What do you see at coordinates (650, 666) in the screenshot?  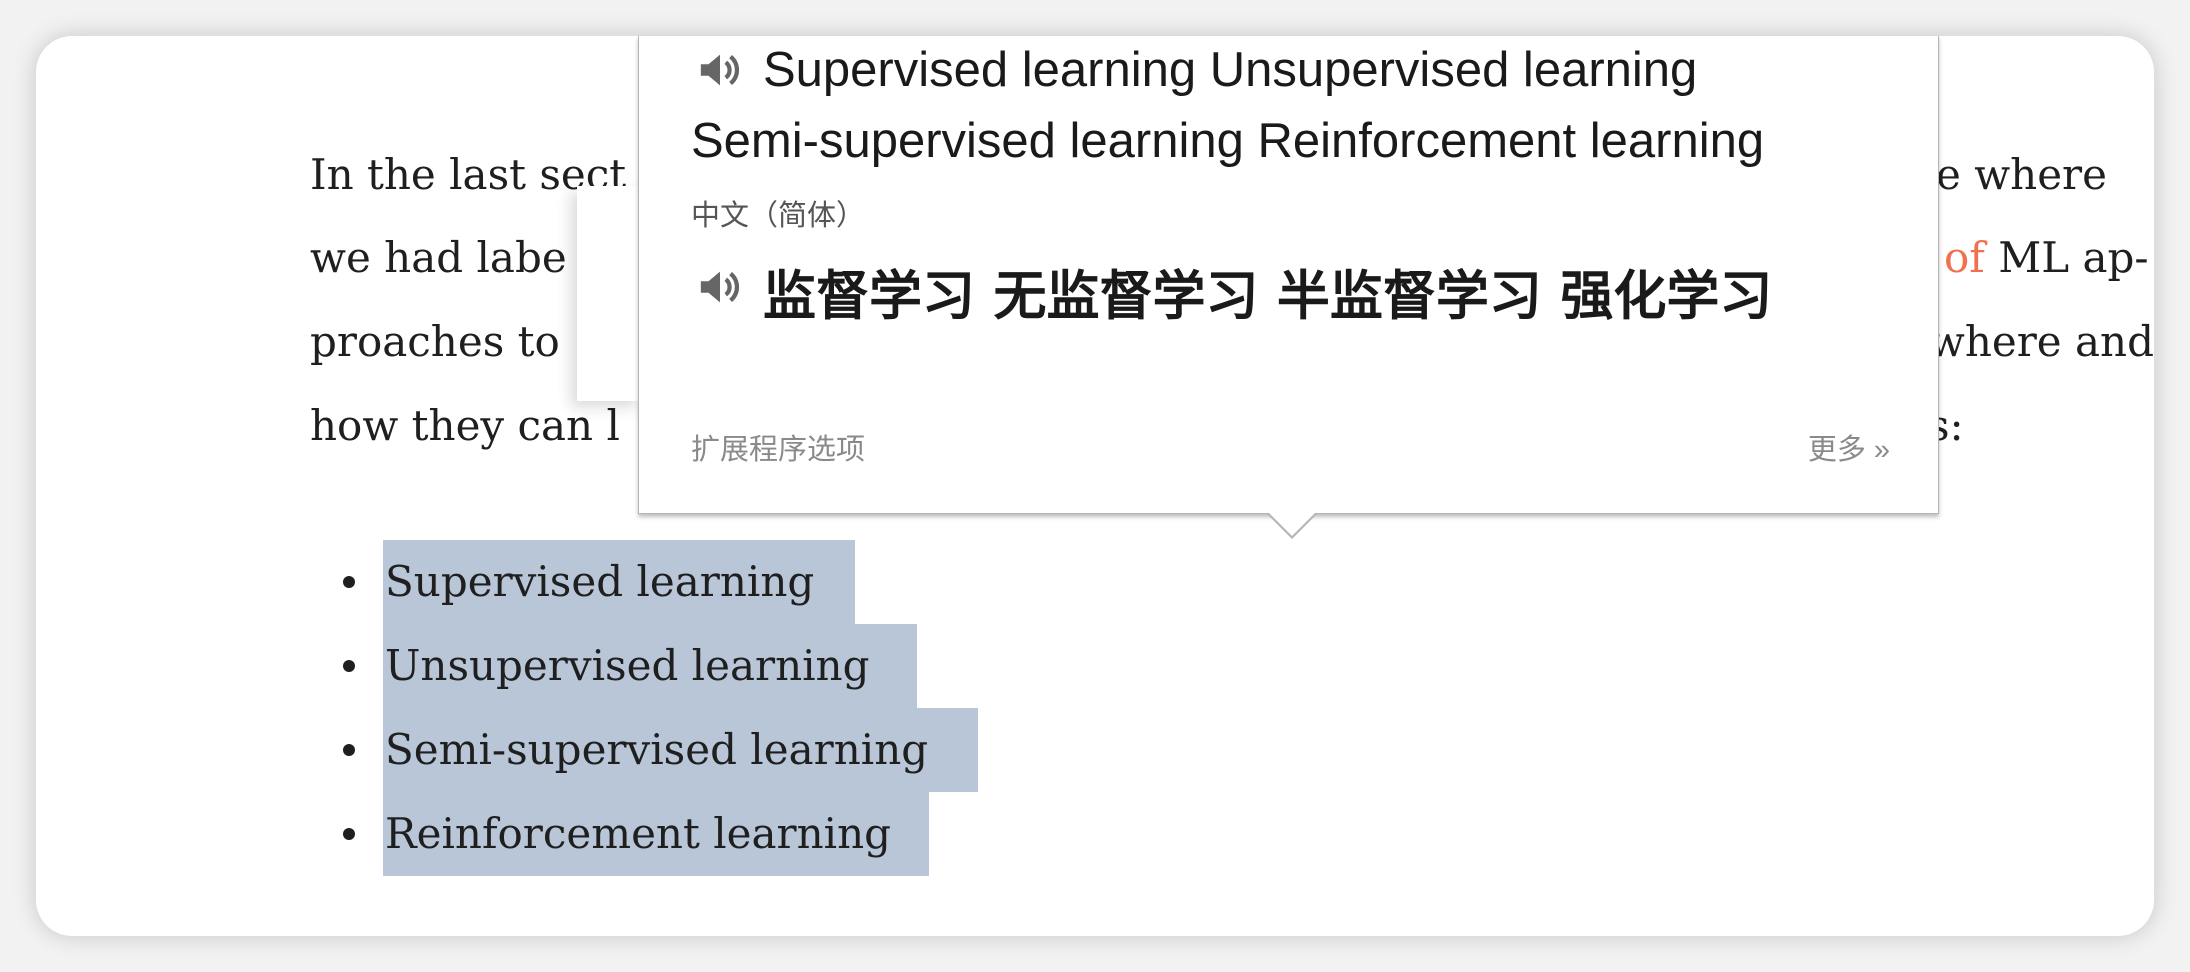 I see `list-item: Unsupervised learning` at bounding box center [650, 666].